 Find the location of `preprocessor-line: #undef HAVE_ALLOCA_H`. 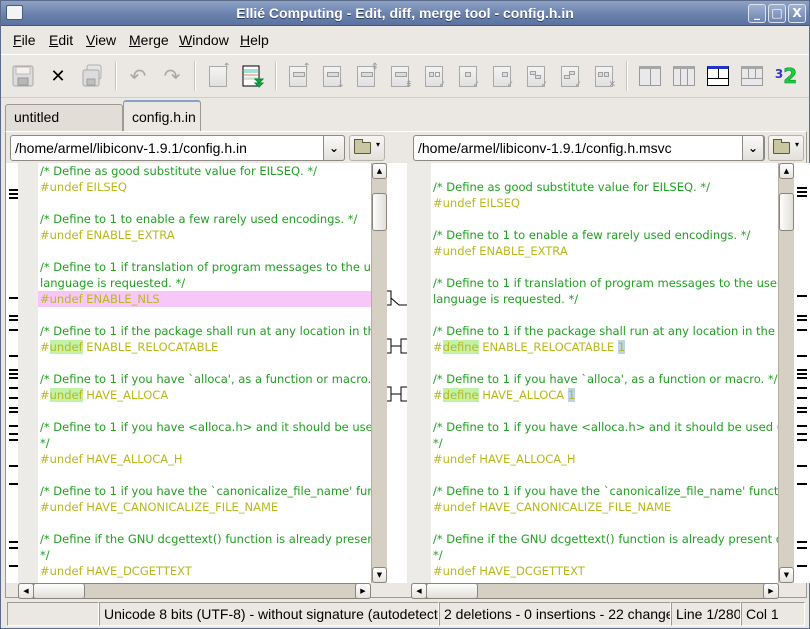

preprocessor-line: #undef HAVE_ALLOCA_H is located at coordinates (111, 459).